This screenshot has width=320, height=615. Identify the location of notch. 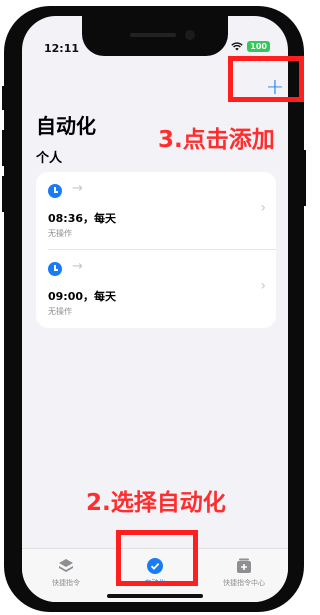
(155, 36).